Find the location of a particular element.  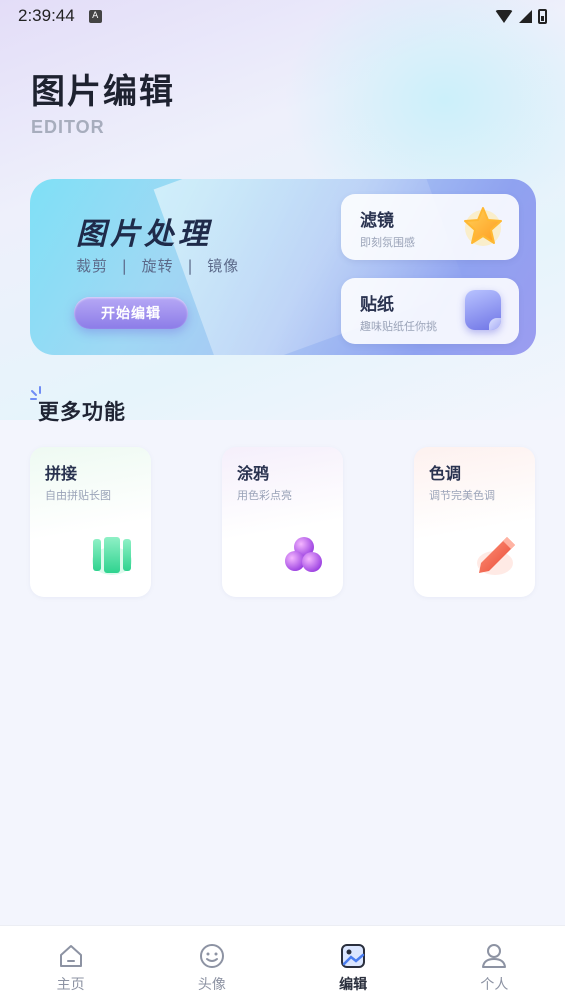

page-title: 图片编辑 is located at coordinates (103, 92).